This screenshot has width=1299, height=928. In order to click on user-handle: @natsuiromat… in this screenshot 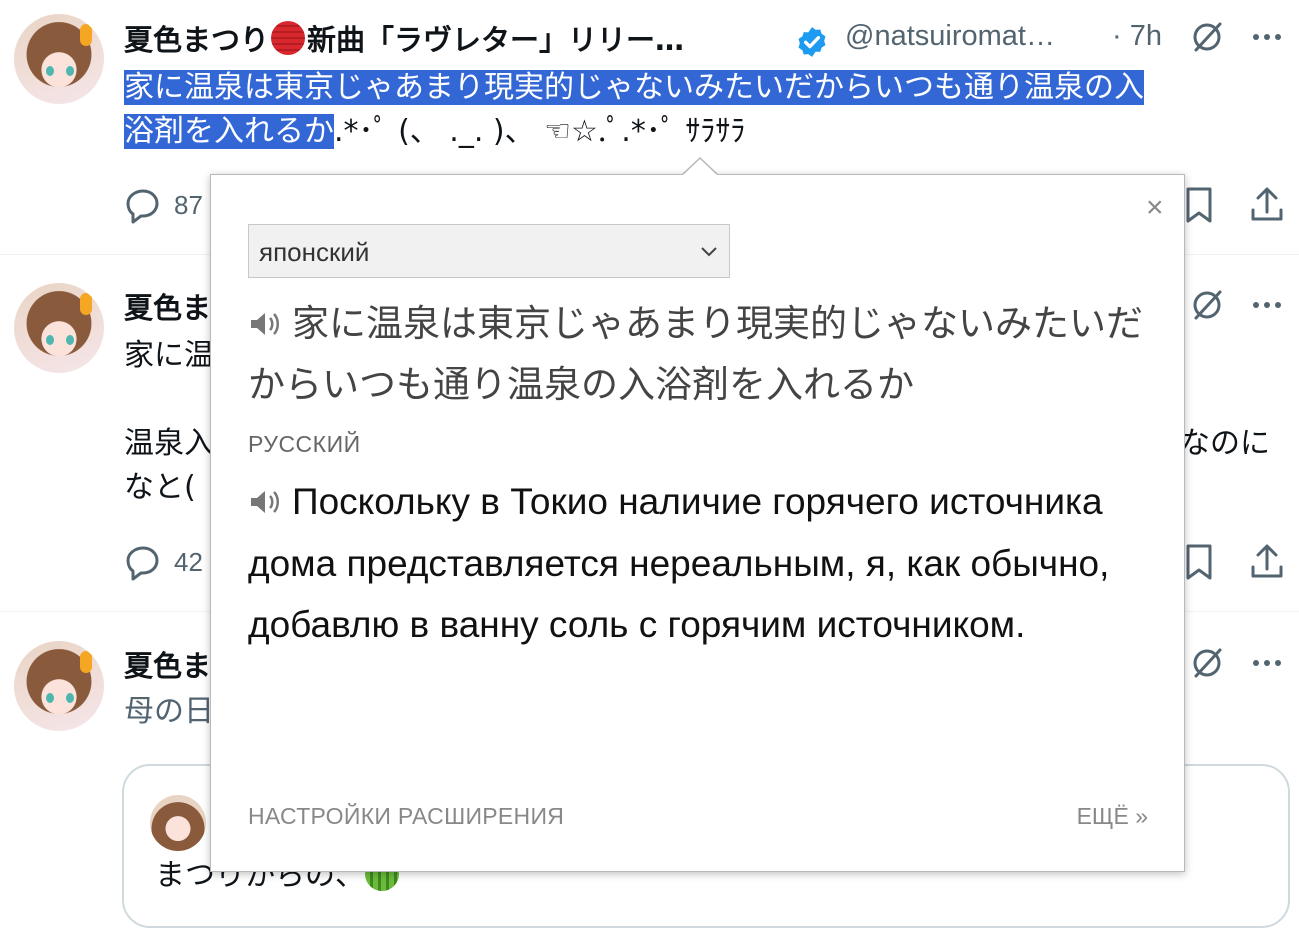, I will do `click(950, 36)`.